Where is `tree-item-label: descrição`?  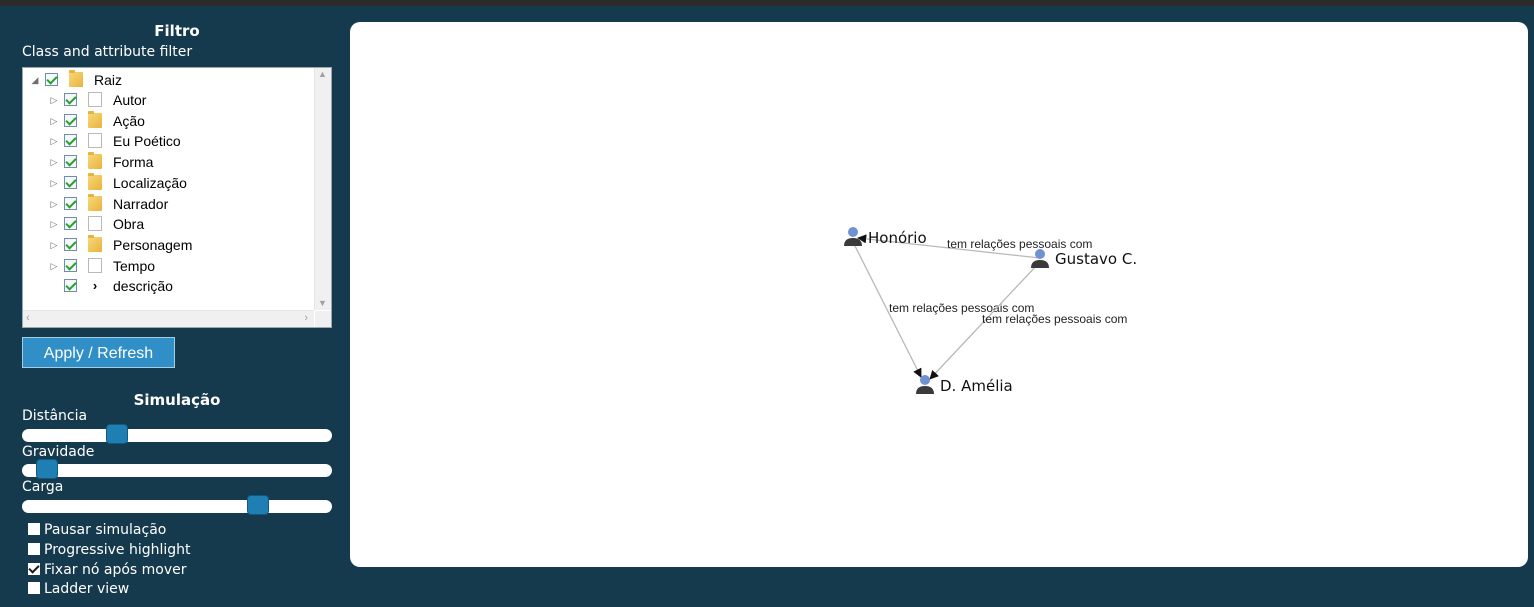
tree-item-label: descrição is located at coordinates (143, 286).